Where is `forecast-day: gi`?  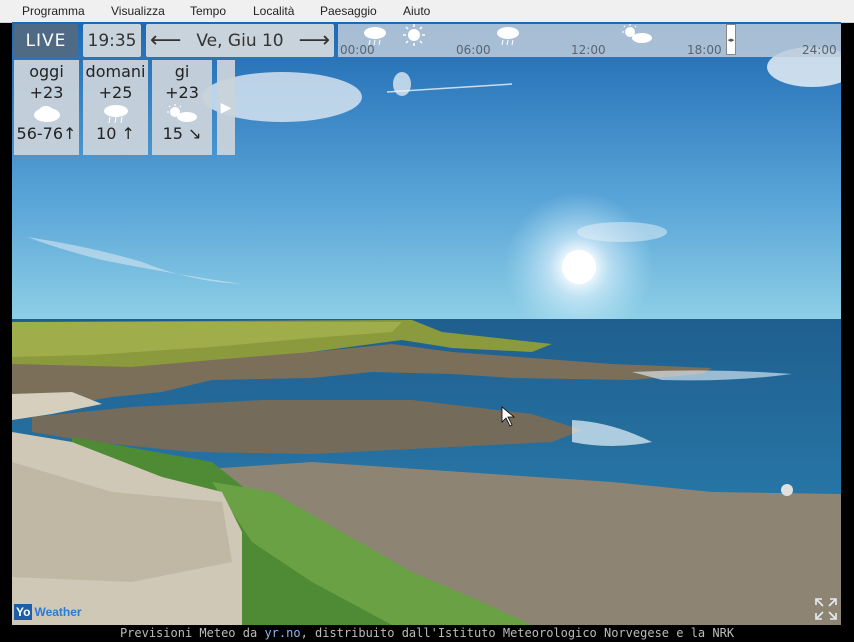 forecast-day: gi is located at coordinates (182, 71).